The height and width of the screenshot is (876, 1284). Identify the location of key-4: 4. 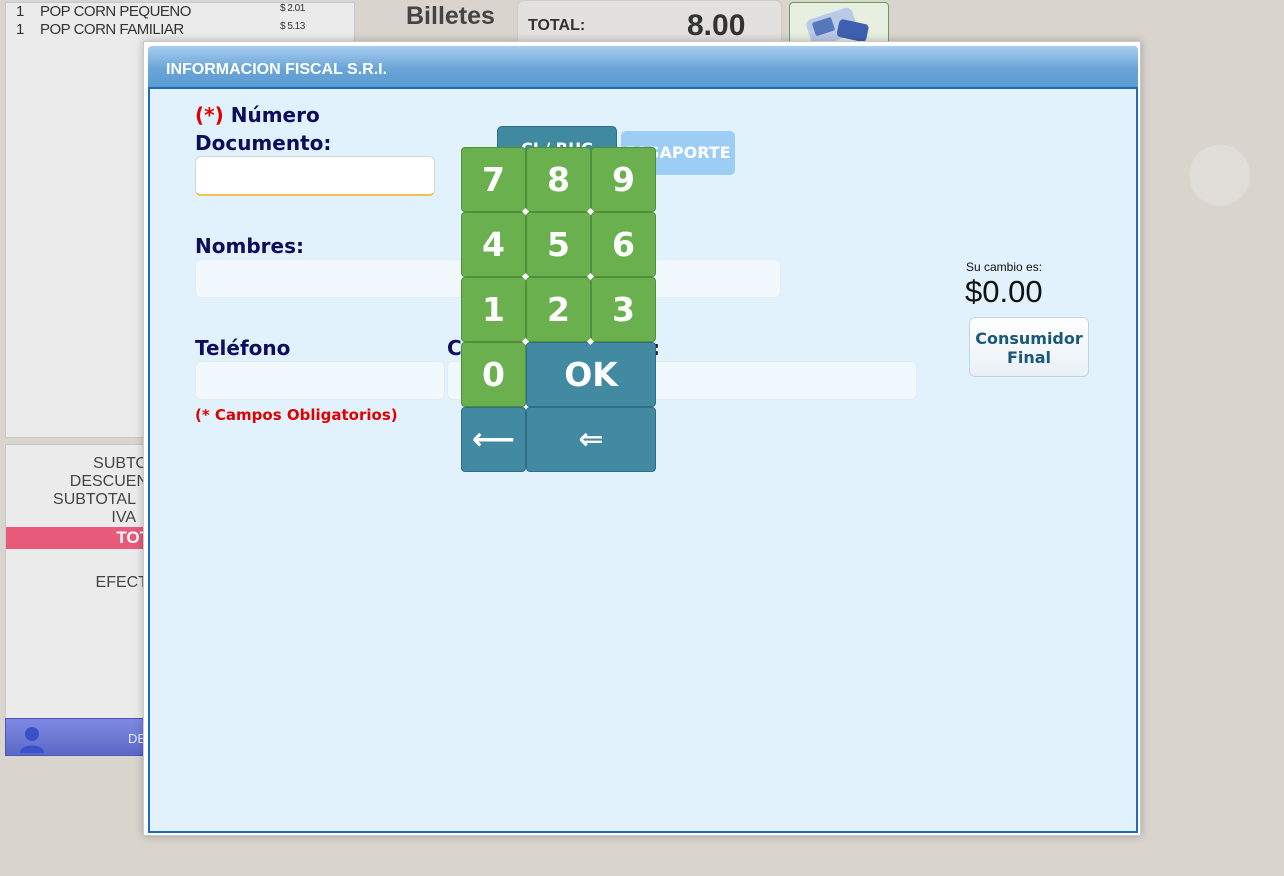
(493, 244).